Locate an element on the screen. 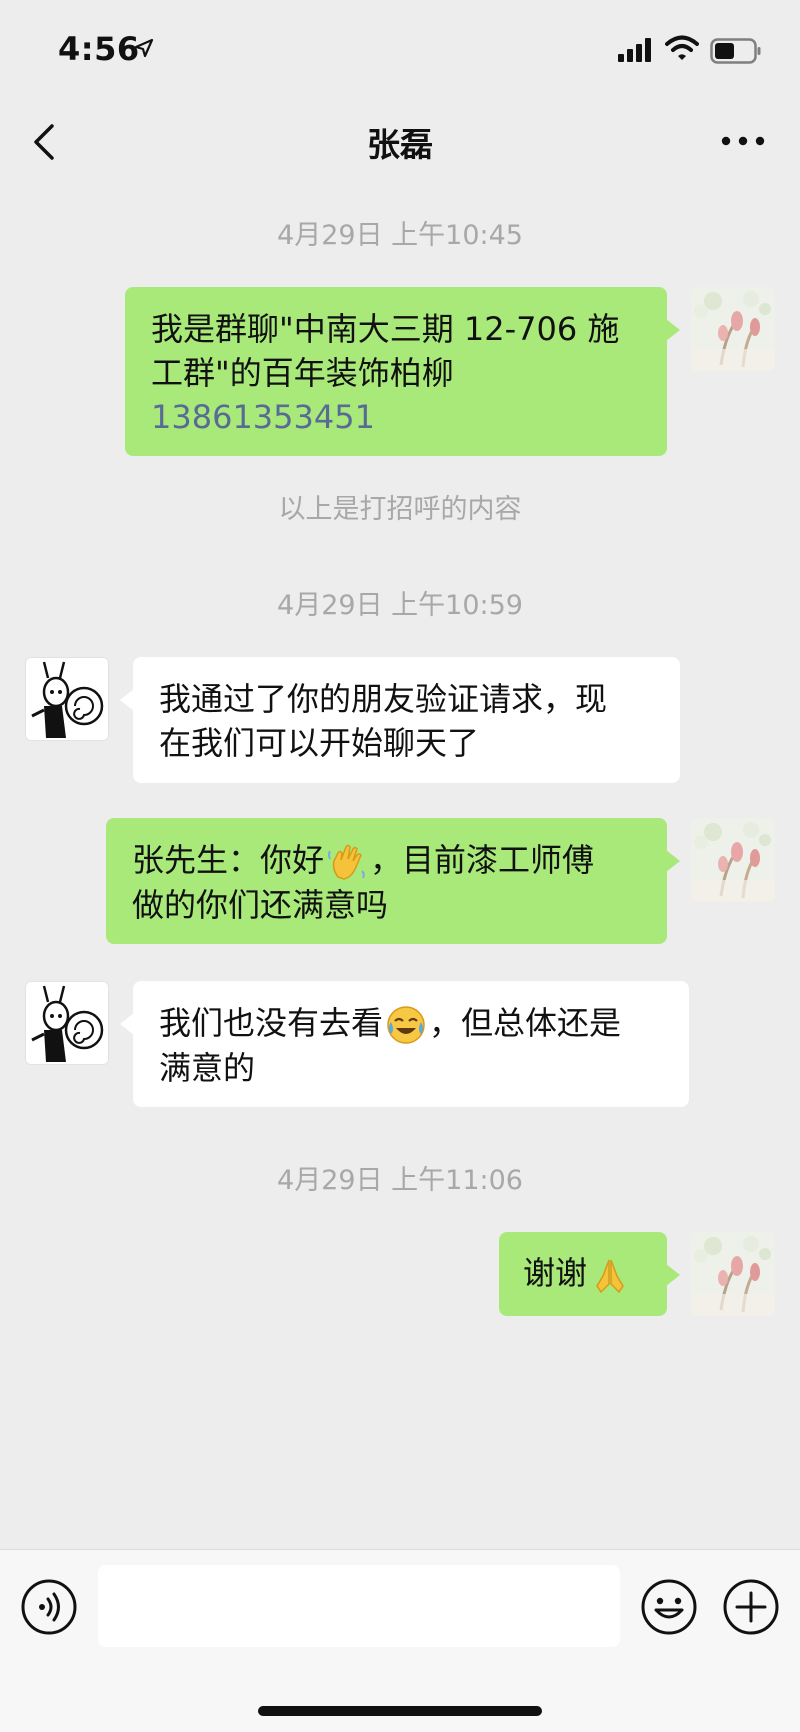 Image resolution: width=800 pixels, height=1732 pixels. voice-icon is located at coordinates (49, 1607).